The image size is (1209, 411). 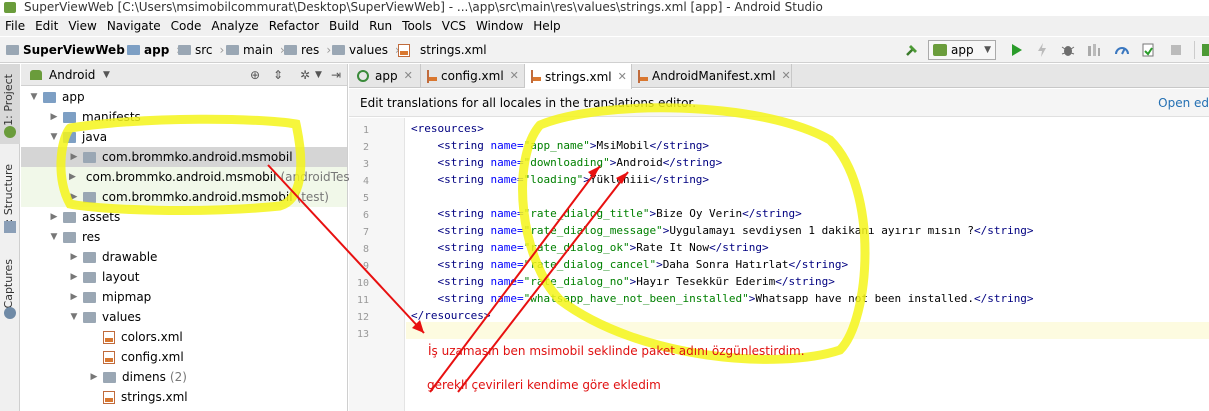 What do you see at coordinates (1068, 50) in the screenshot?
I see `debug-icon` at bounding box center [1068, 50].